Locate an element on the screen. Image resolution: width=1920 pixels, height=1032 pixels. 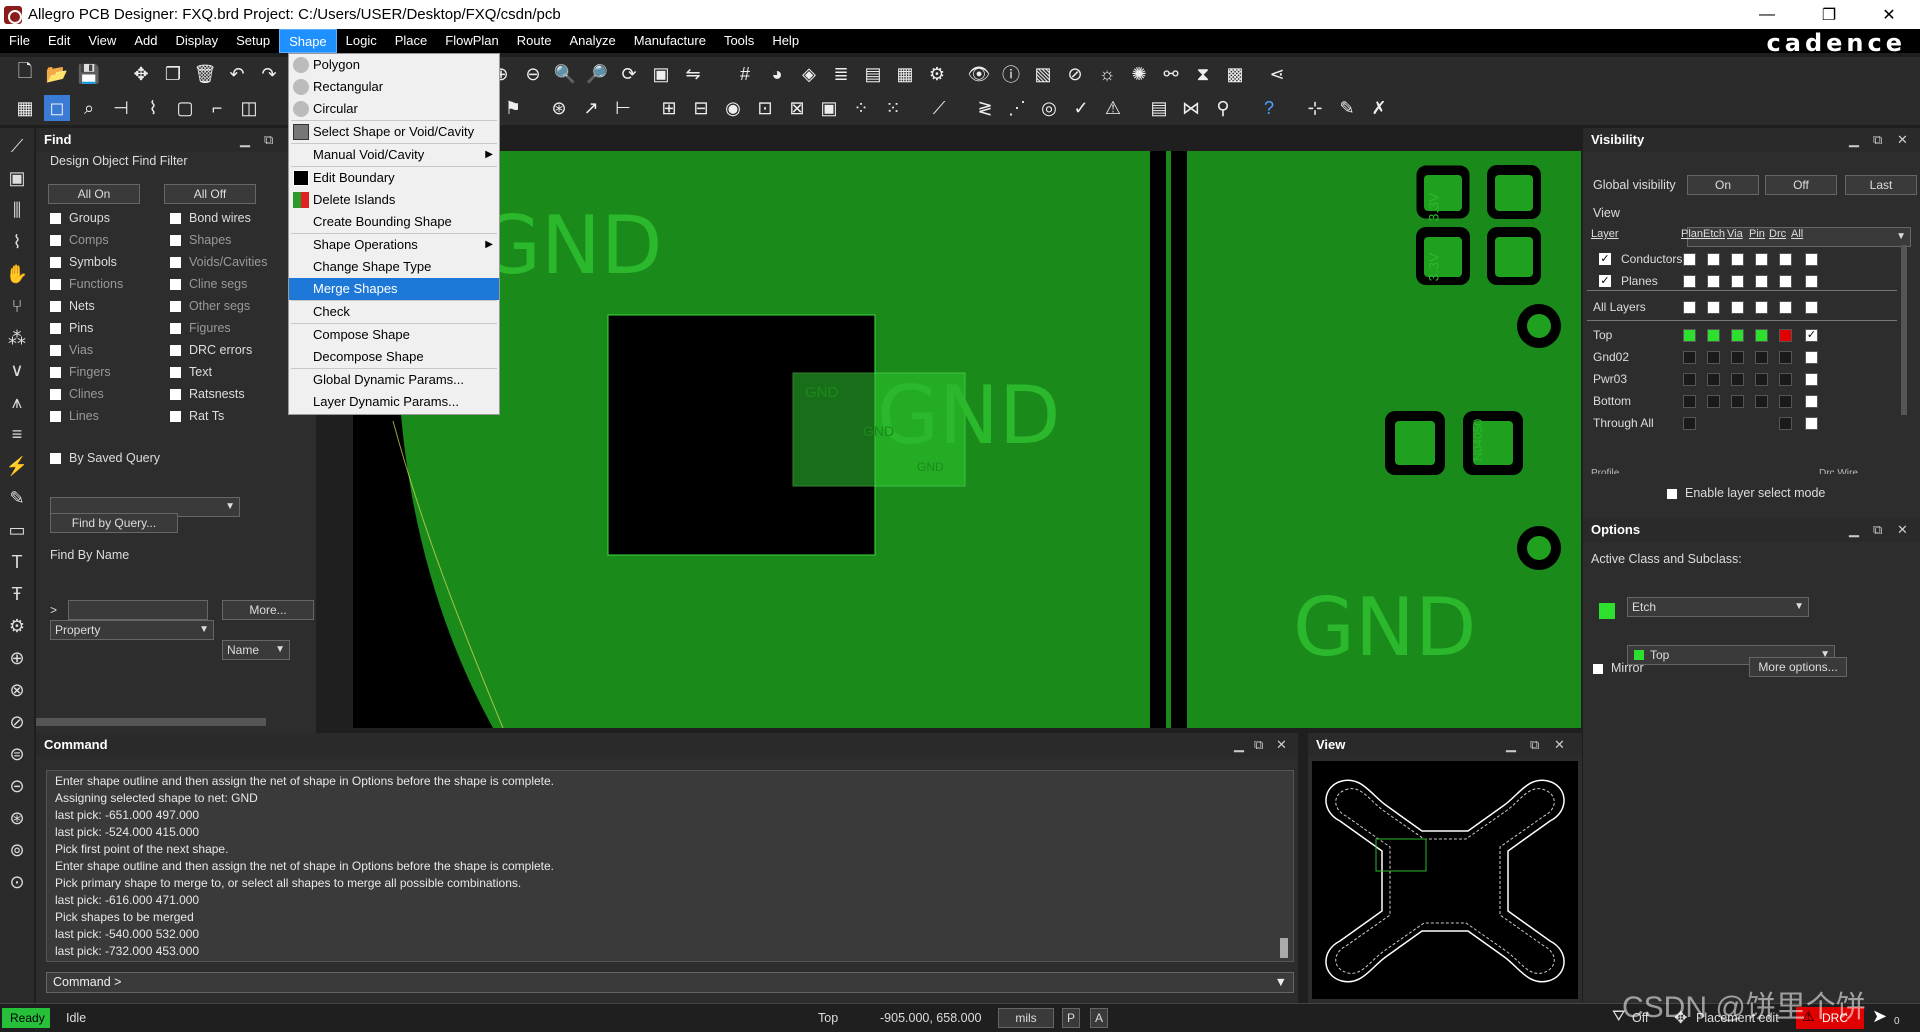
net-remove-icon: ⊗ is located at coordinates (17, 690).